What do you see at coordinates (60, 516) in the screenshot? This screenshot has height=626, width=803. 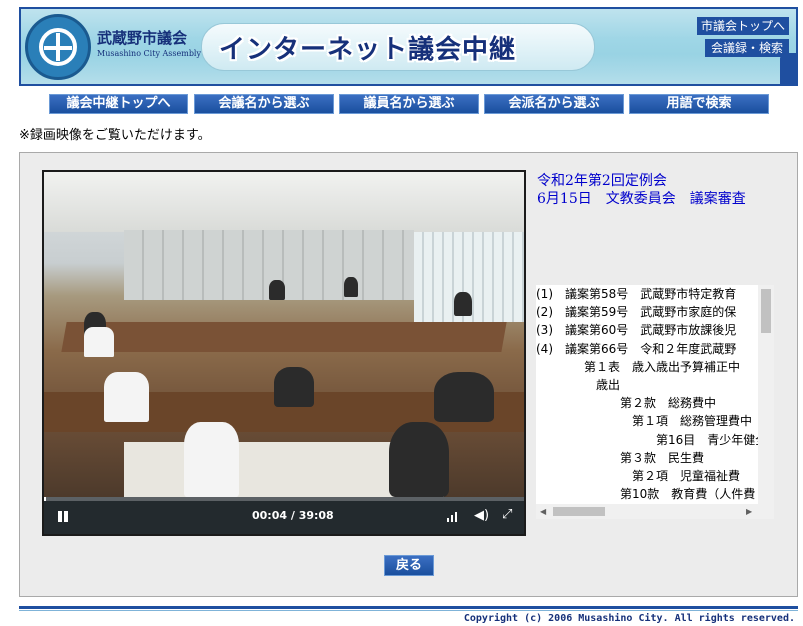 I see `pause-icon` at bounding box center [60, 516].